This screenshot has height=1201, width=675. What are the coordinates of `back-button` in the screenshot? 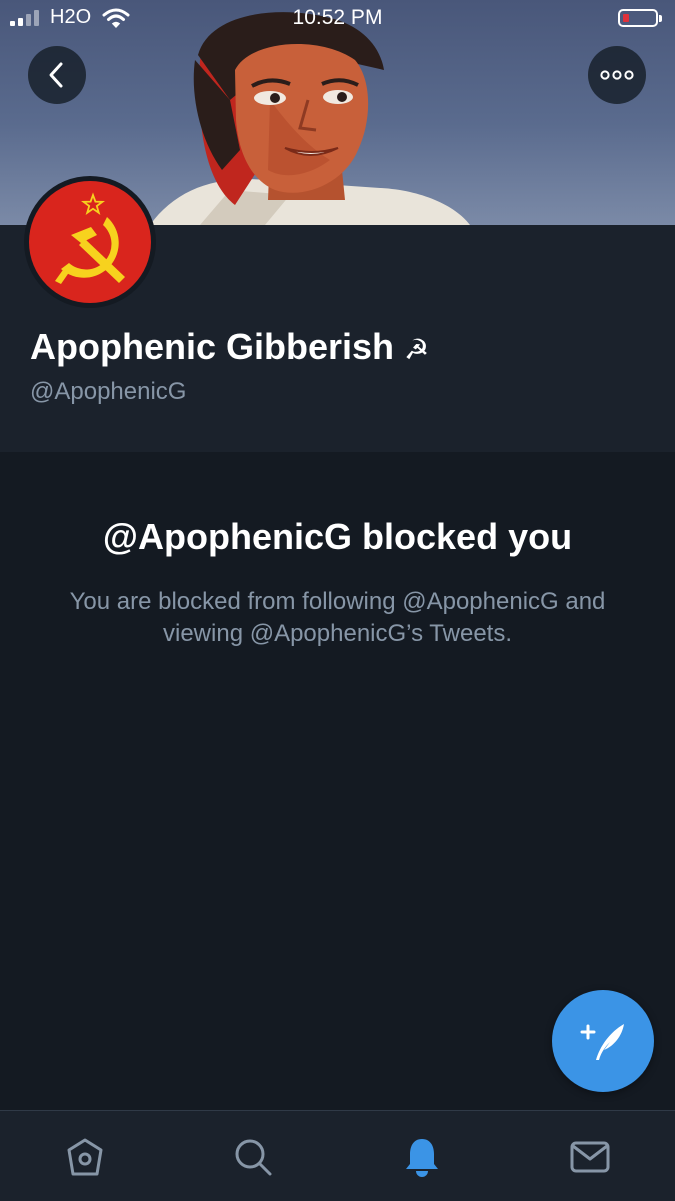 It's located at (57, 75).